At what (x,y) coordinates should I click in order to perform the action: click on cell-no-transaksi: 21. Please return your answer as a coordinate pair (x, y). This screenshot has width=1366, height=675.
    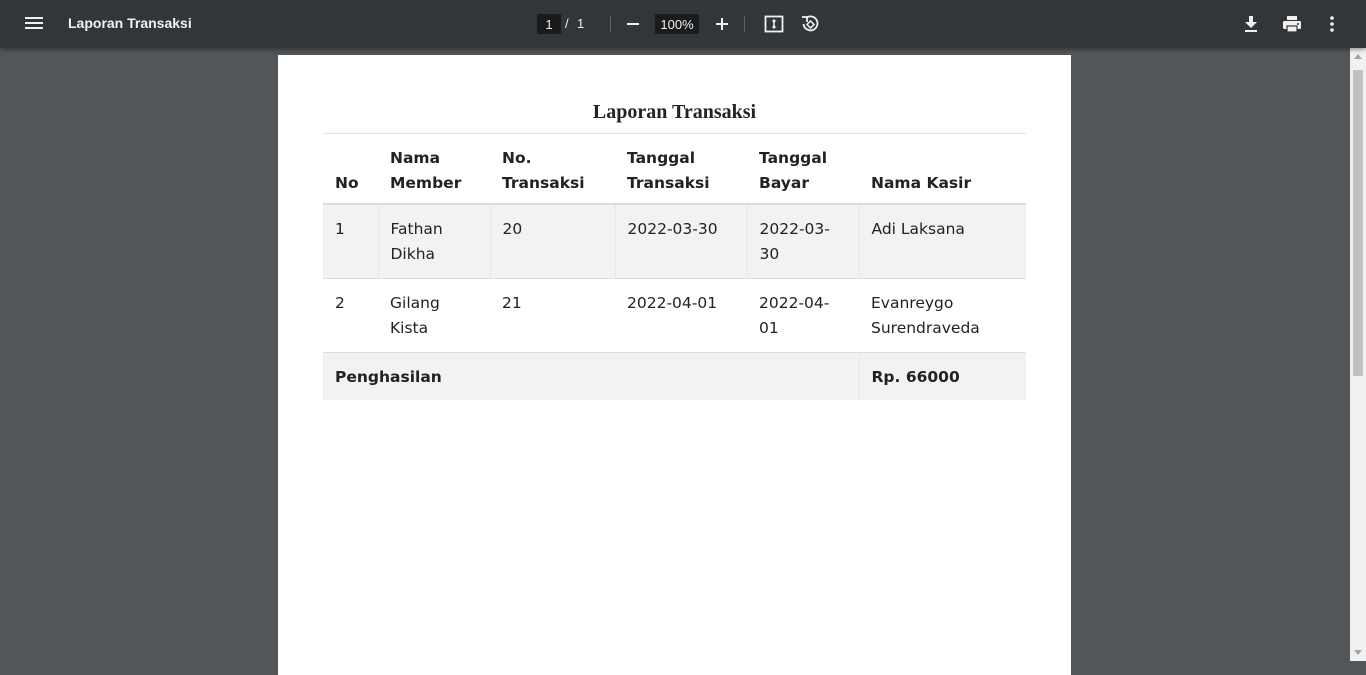
    Looking at the image, I should click on (512, 303).